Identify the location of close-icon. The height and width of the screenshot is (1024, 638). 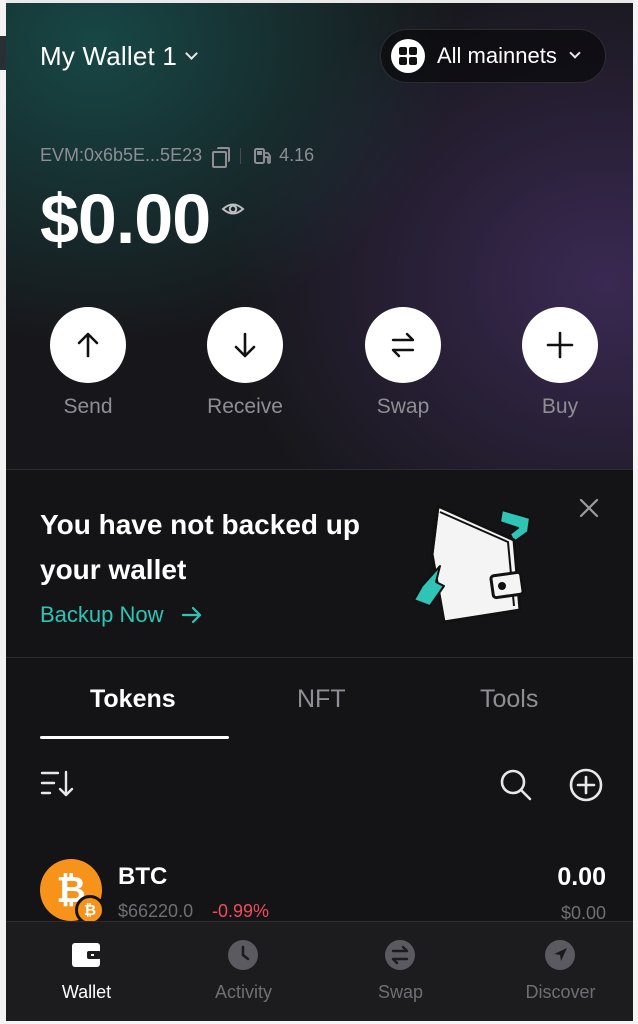
(589, 508).